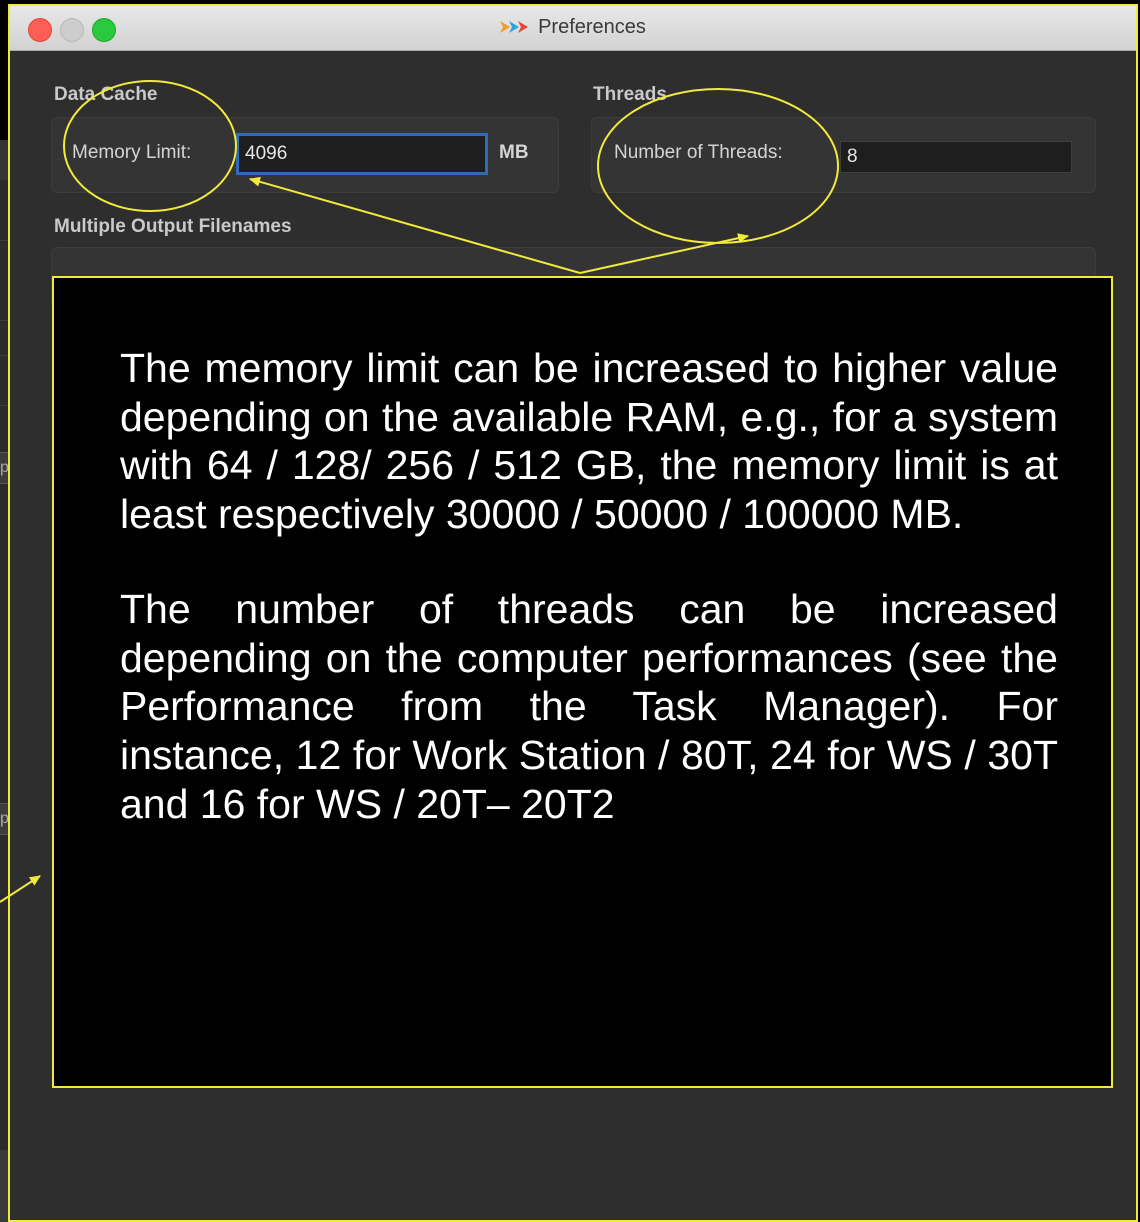 The width and height of the screenshot is (1140, 1222). I want to click on threads-heading: Threads, so click(630, 94).